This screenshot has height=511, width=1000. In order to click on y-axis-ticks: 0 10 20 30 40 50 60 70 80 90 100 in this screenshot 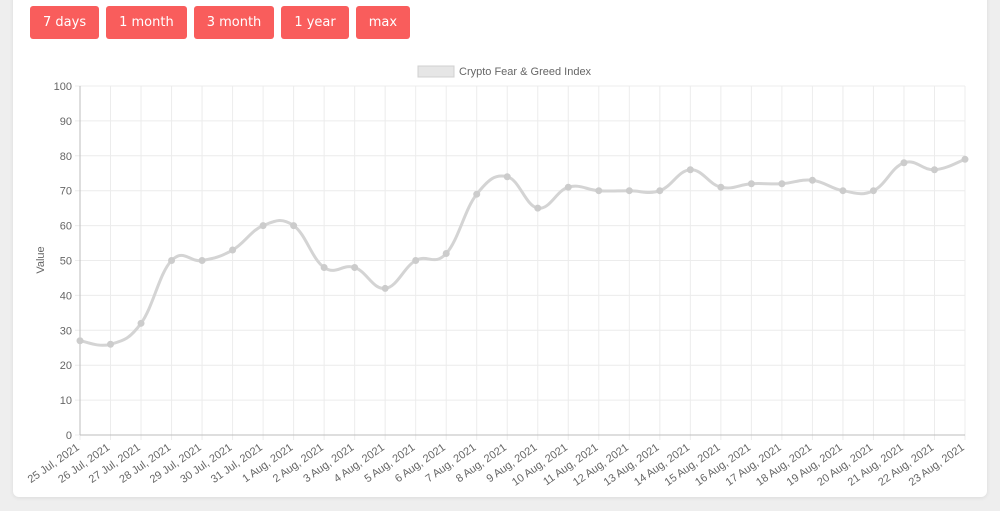, I will do `click(63, 261)`.